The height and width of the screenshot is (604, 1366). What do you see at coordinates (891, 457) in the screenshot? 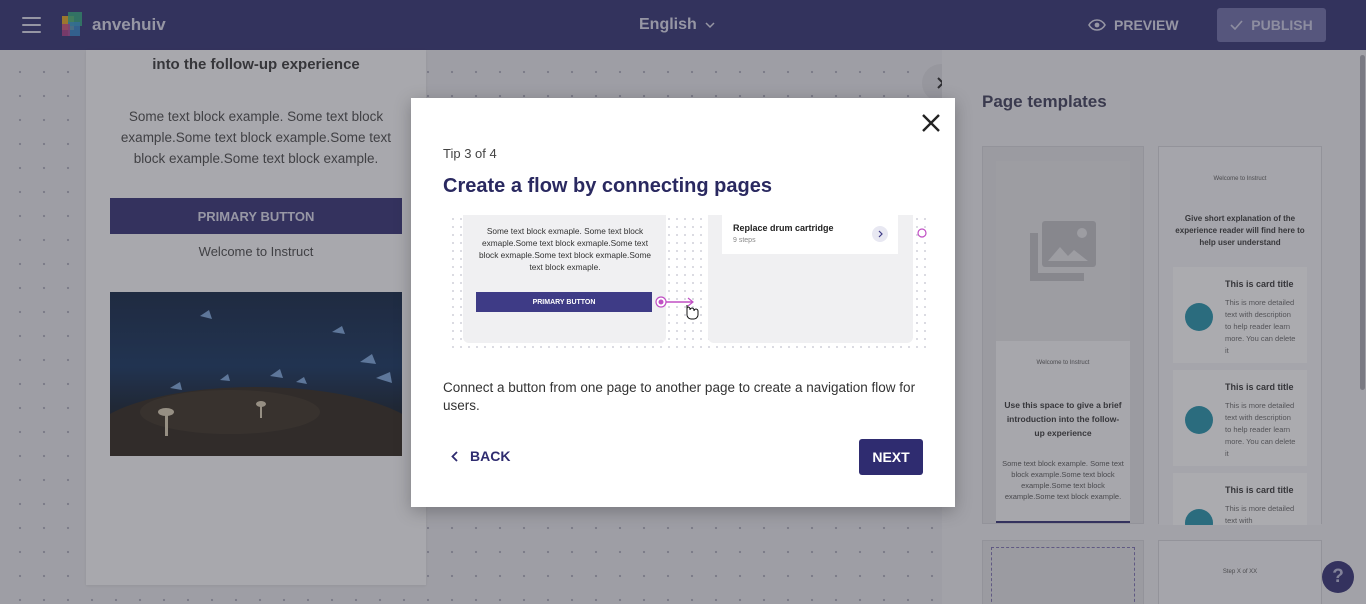
I see `next-button: NEXT` at bounding box center [891, 457].